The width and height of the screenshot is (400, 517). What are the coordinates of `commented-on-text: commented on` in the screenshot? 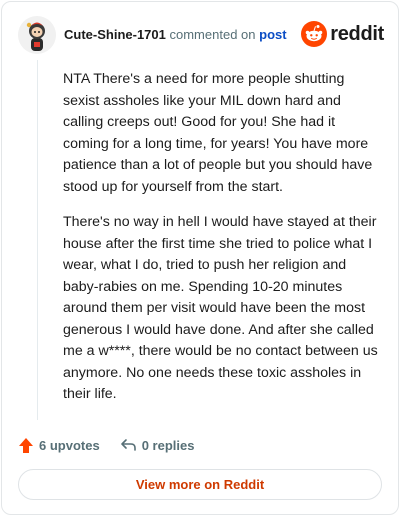 It's located at (212, 34).